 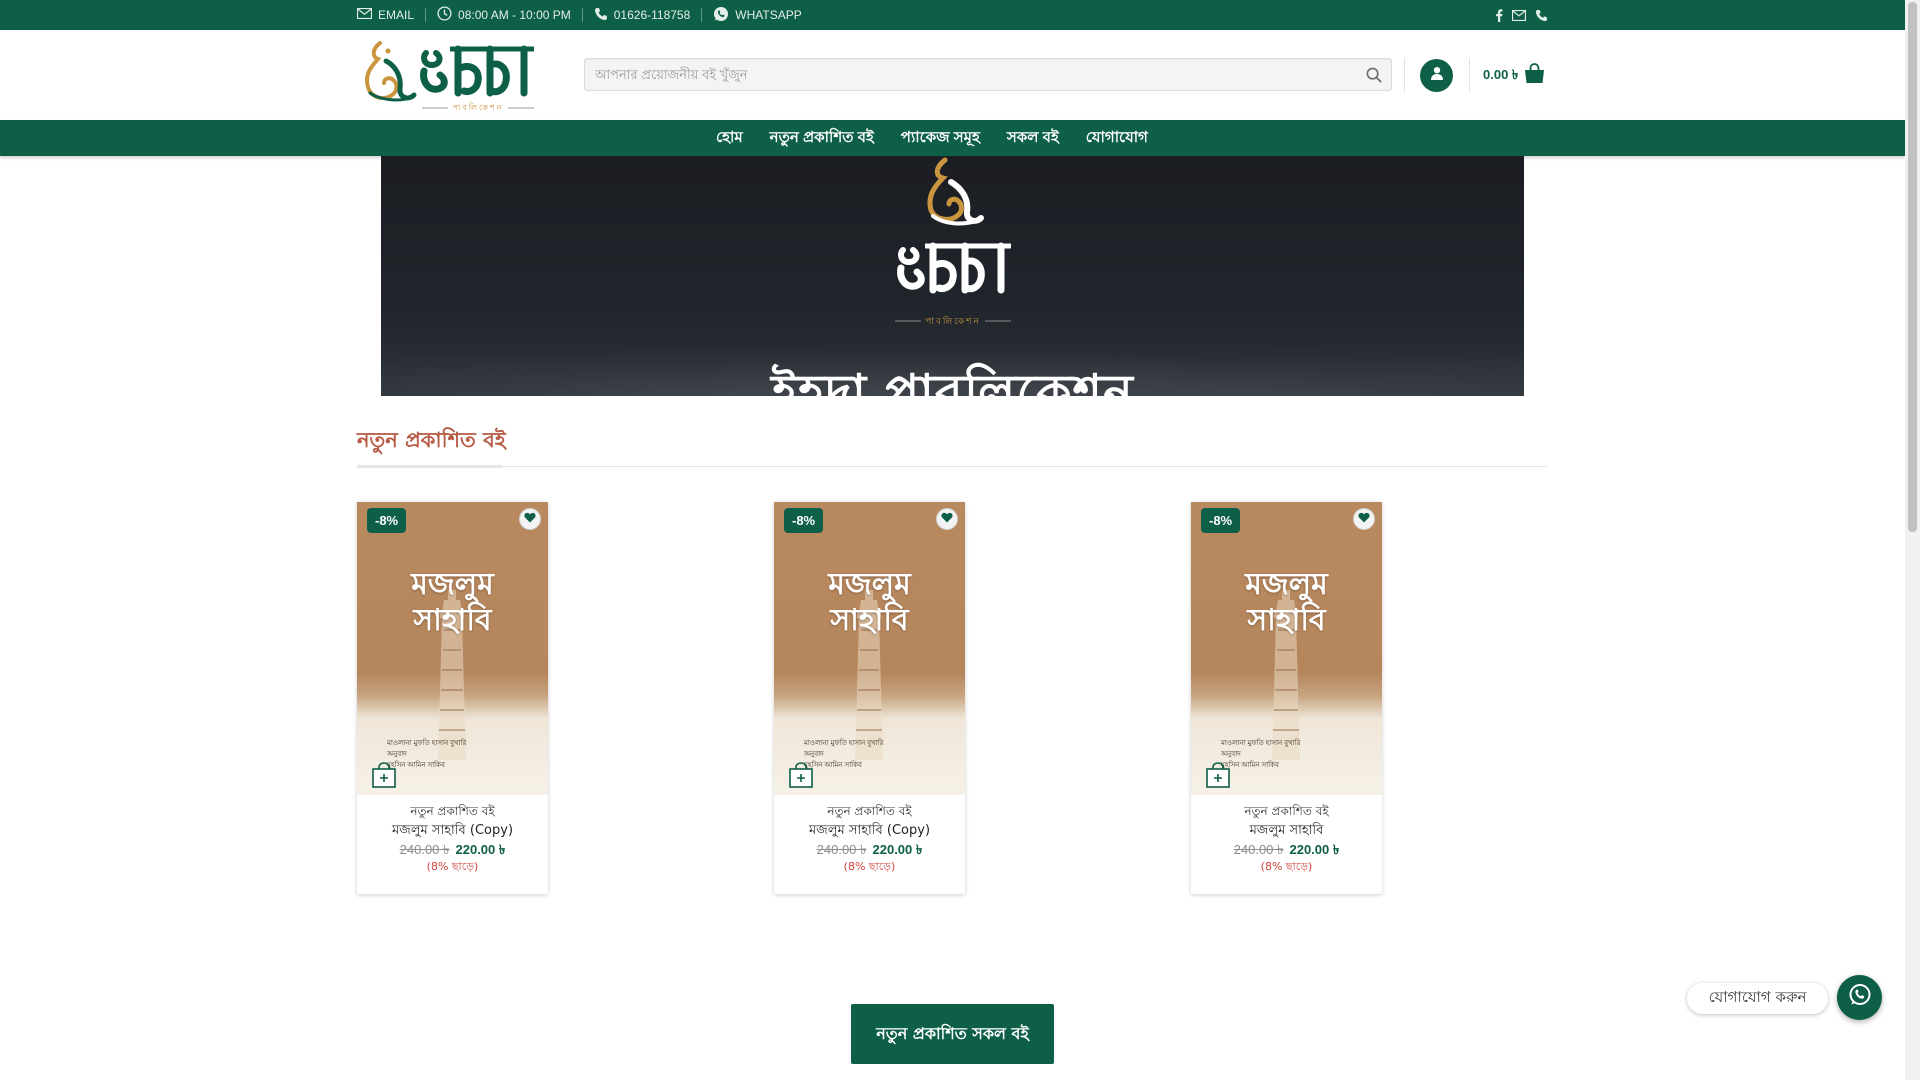 I want to click on page-scrollbar, so click(x=1912, y=540).